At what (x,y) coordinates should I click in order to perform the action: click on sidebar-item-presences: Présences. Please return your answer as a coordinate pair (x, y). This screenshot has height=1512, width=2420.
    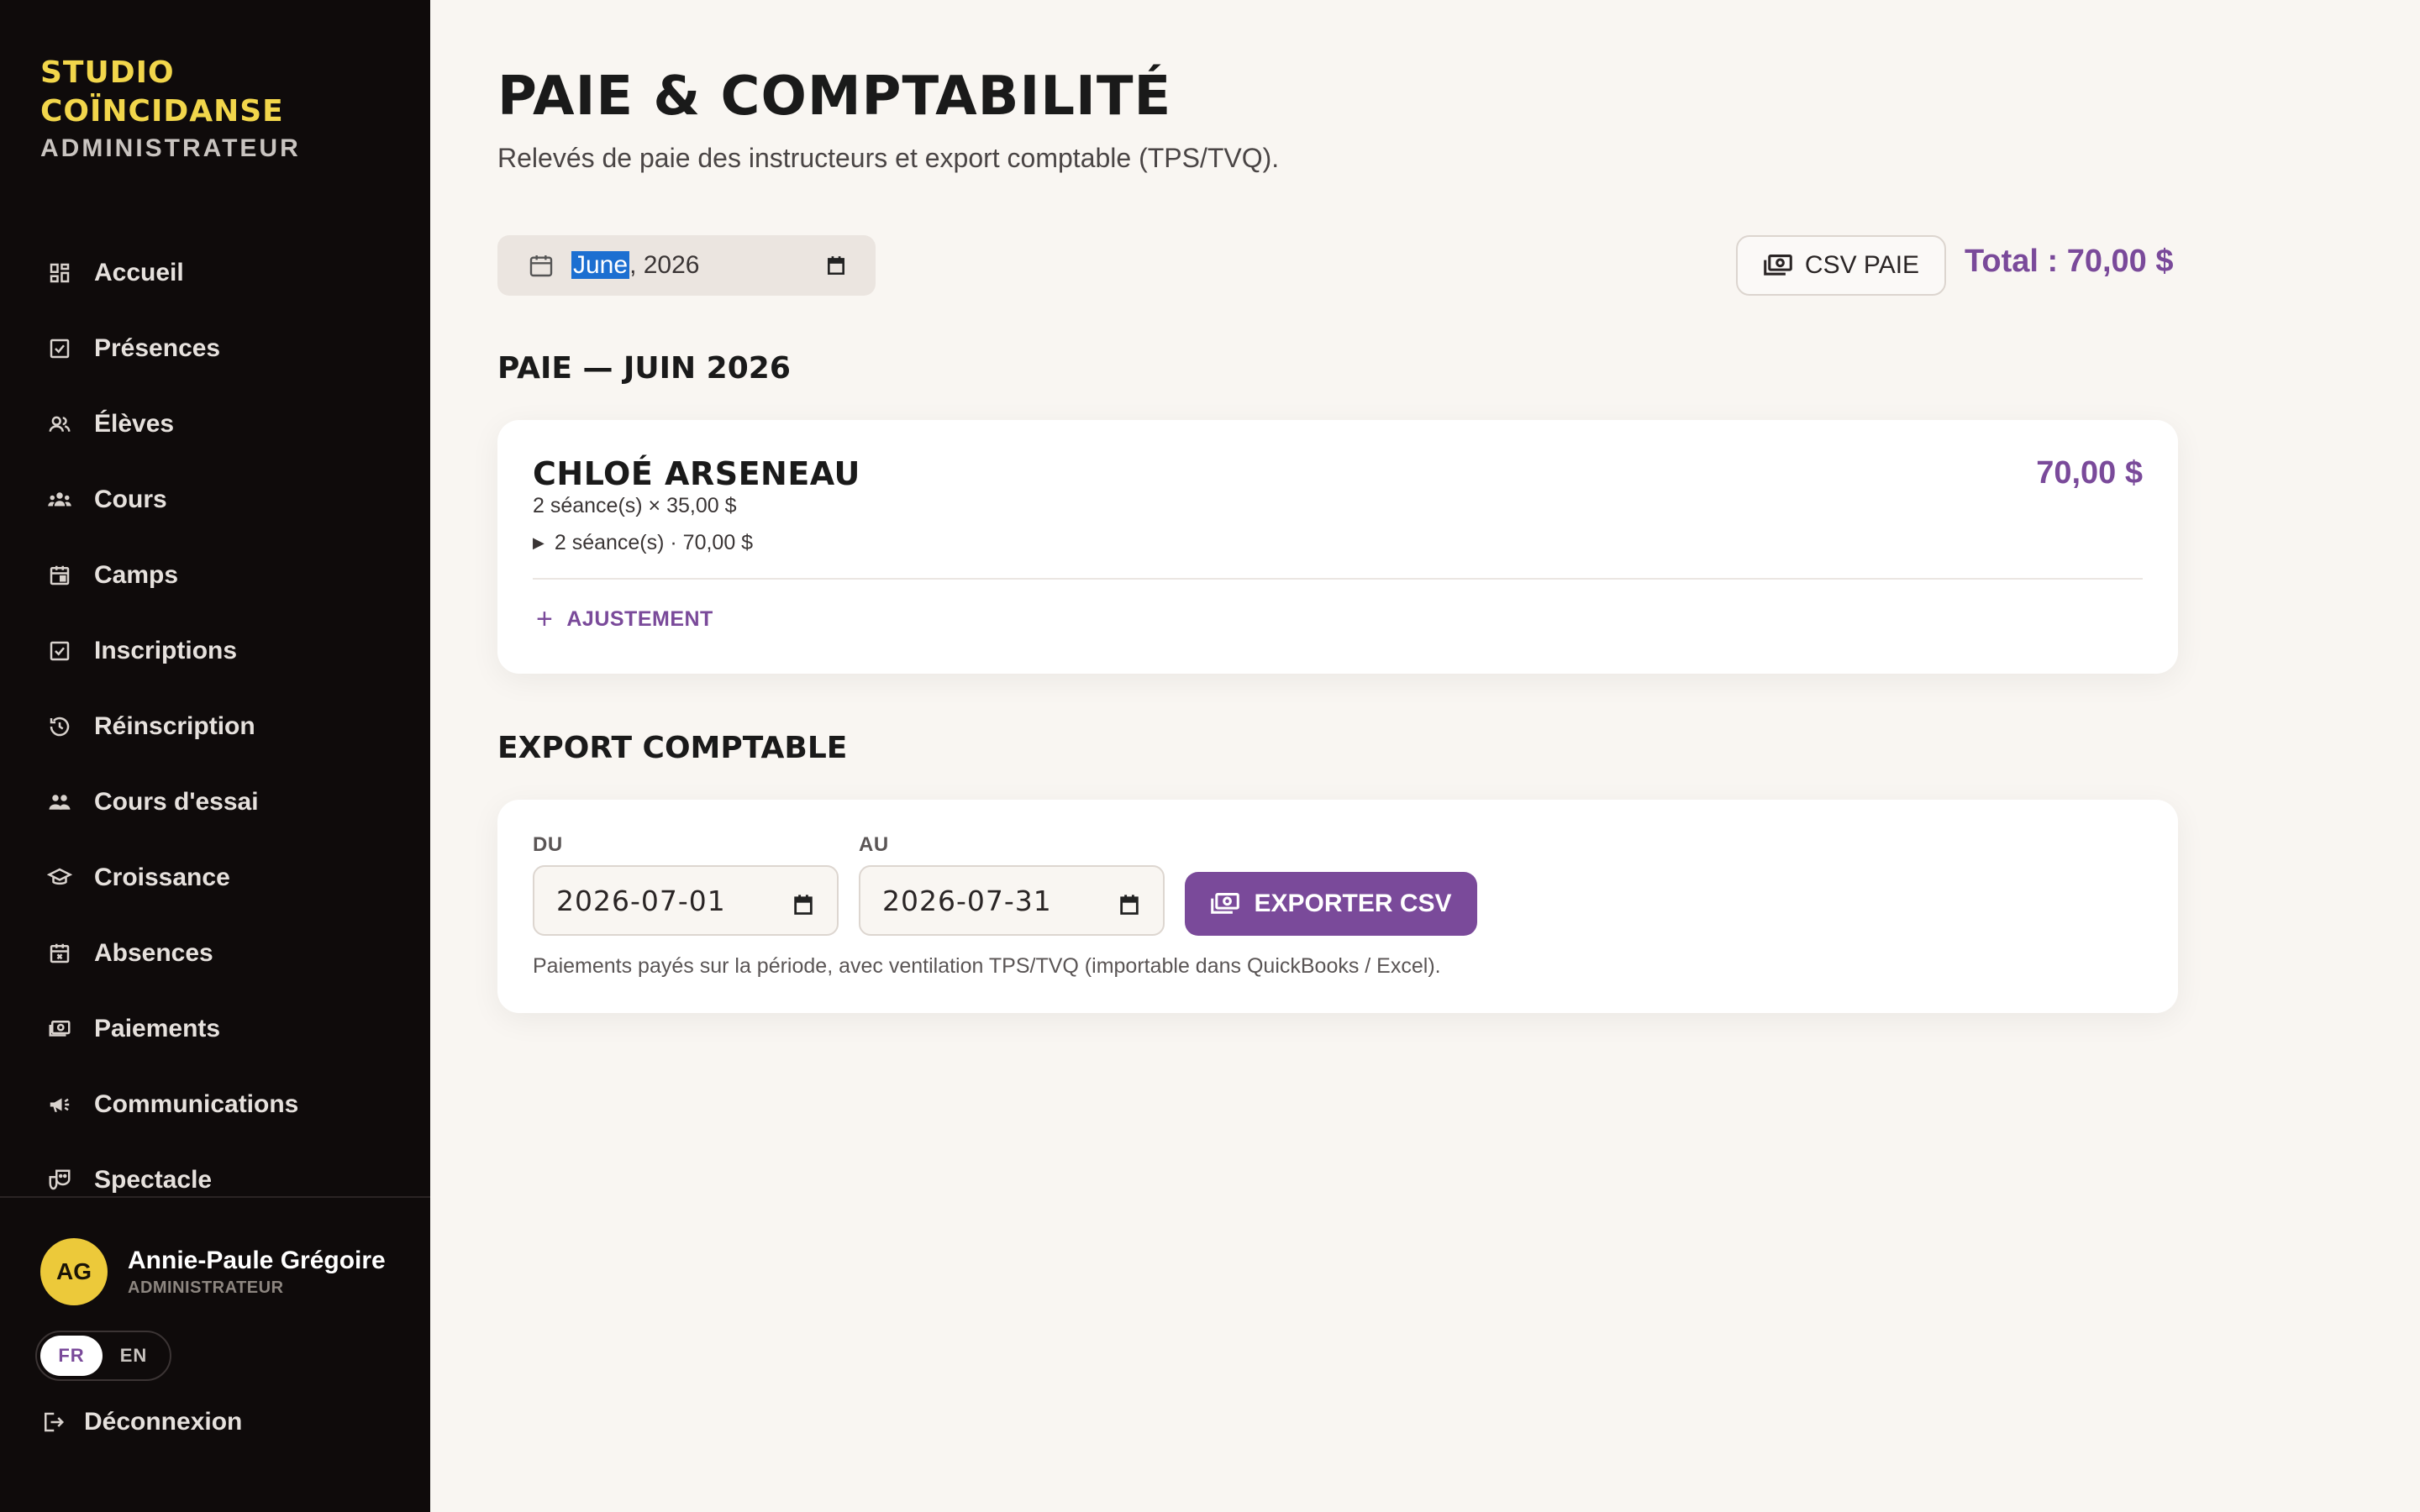
    Looking at the image, I should click on (215, 348).